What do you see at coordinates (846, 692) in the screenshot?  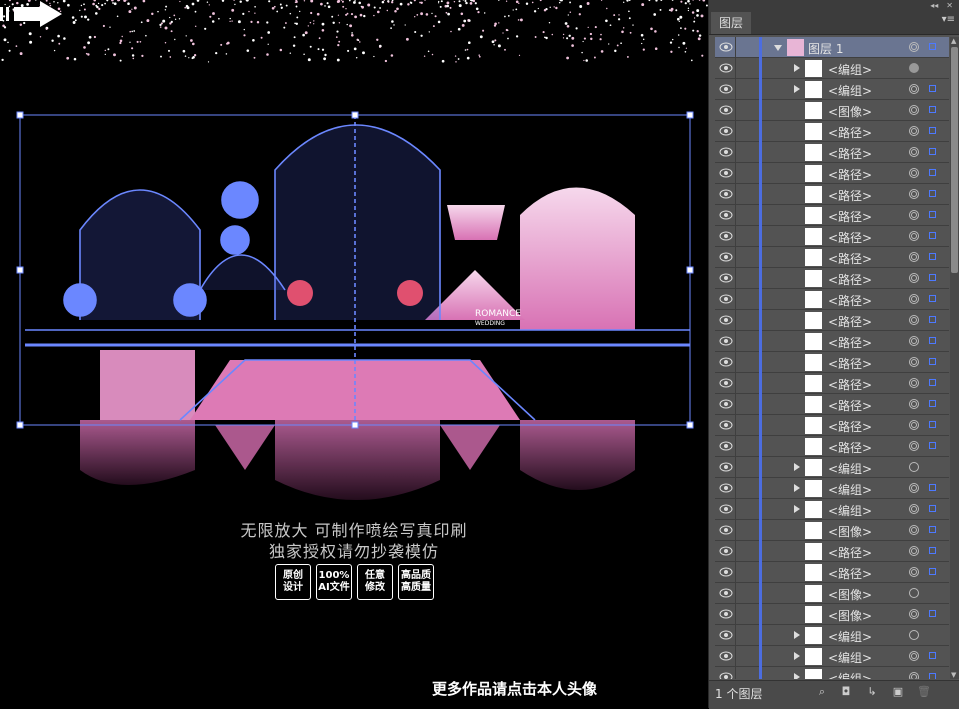 I see `make-clipping-mask-icon: ◘` at bounding box center [846, 692].